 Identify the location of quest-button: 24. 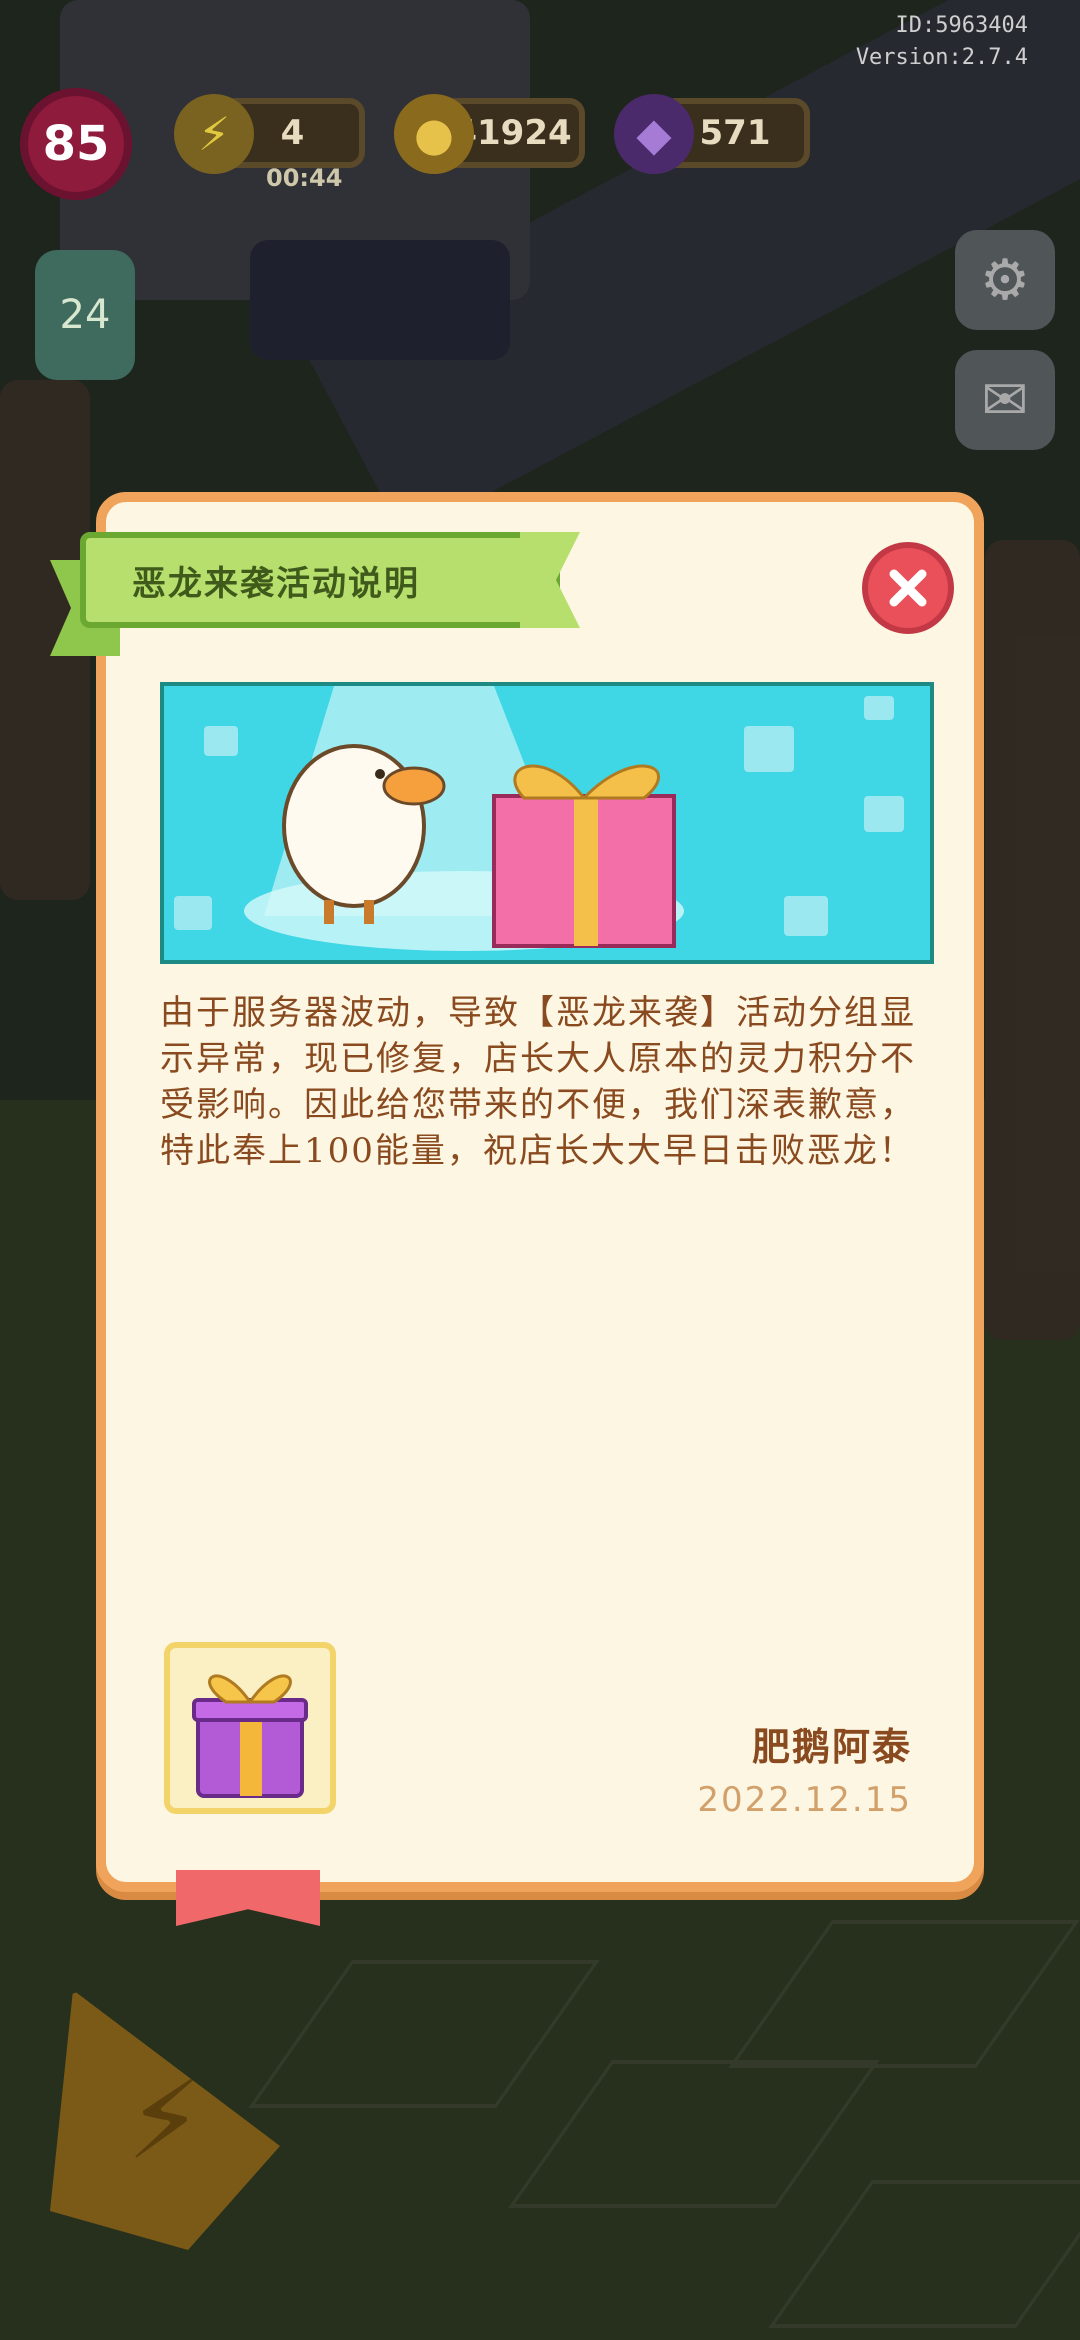
(85, 315).